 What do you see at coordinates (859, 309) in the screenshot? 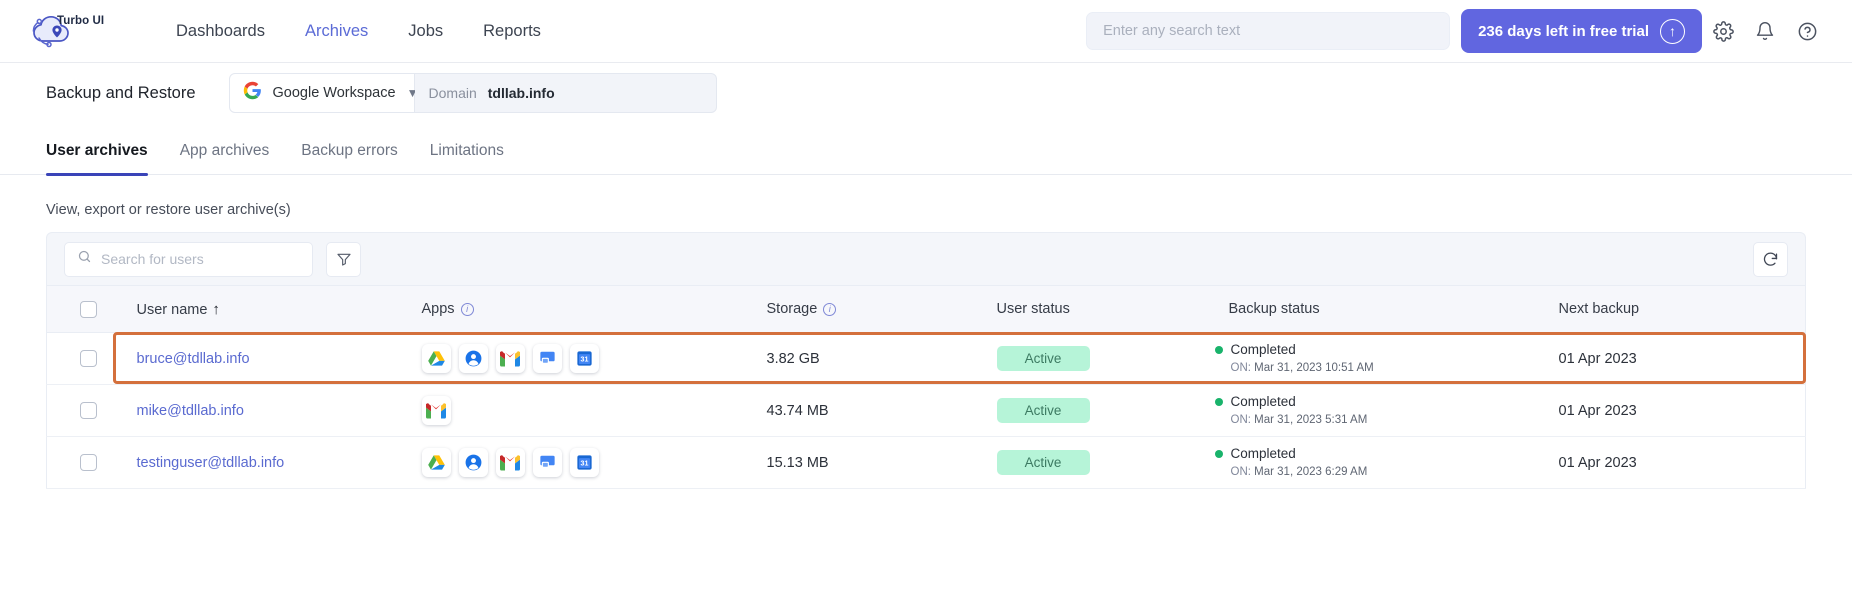
I see `th-storage: Storage i` at bounding box center [859, 309].